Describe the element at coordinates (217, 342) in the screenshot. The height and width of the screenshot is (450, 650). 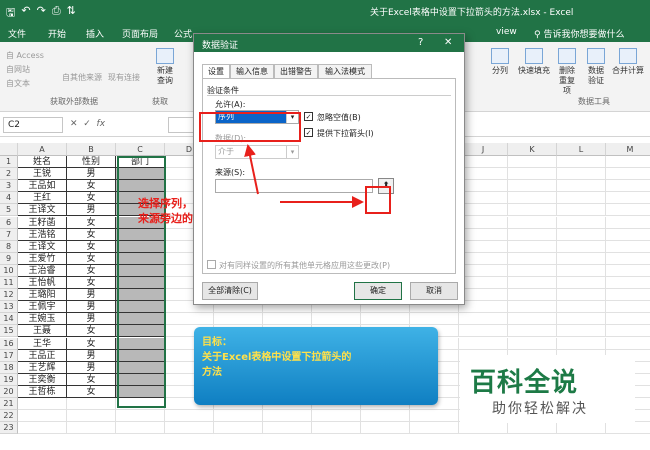
I see `goal-line1: 目标：` at that location.